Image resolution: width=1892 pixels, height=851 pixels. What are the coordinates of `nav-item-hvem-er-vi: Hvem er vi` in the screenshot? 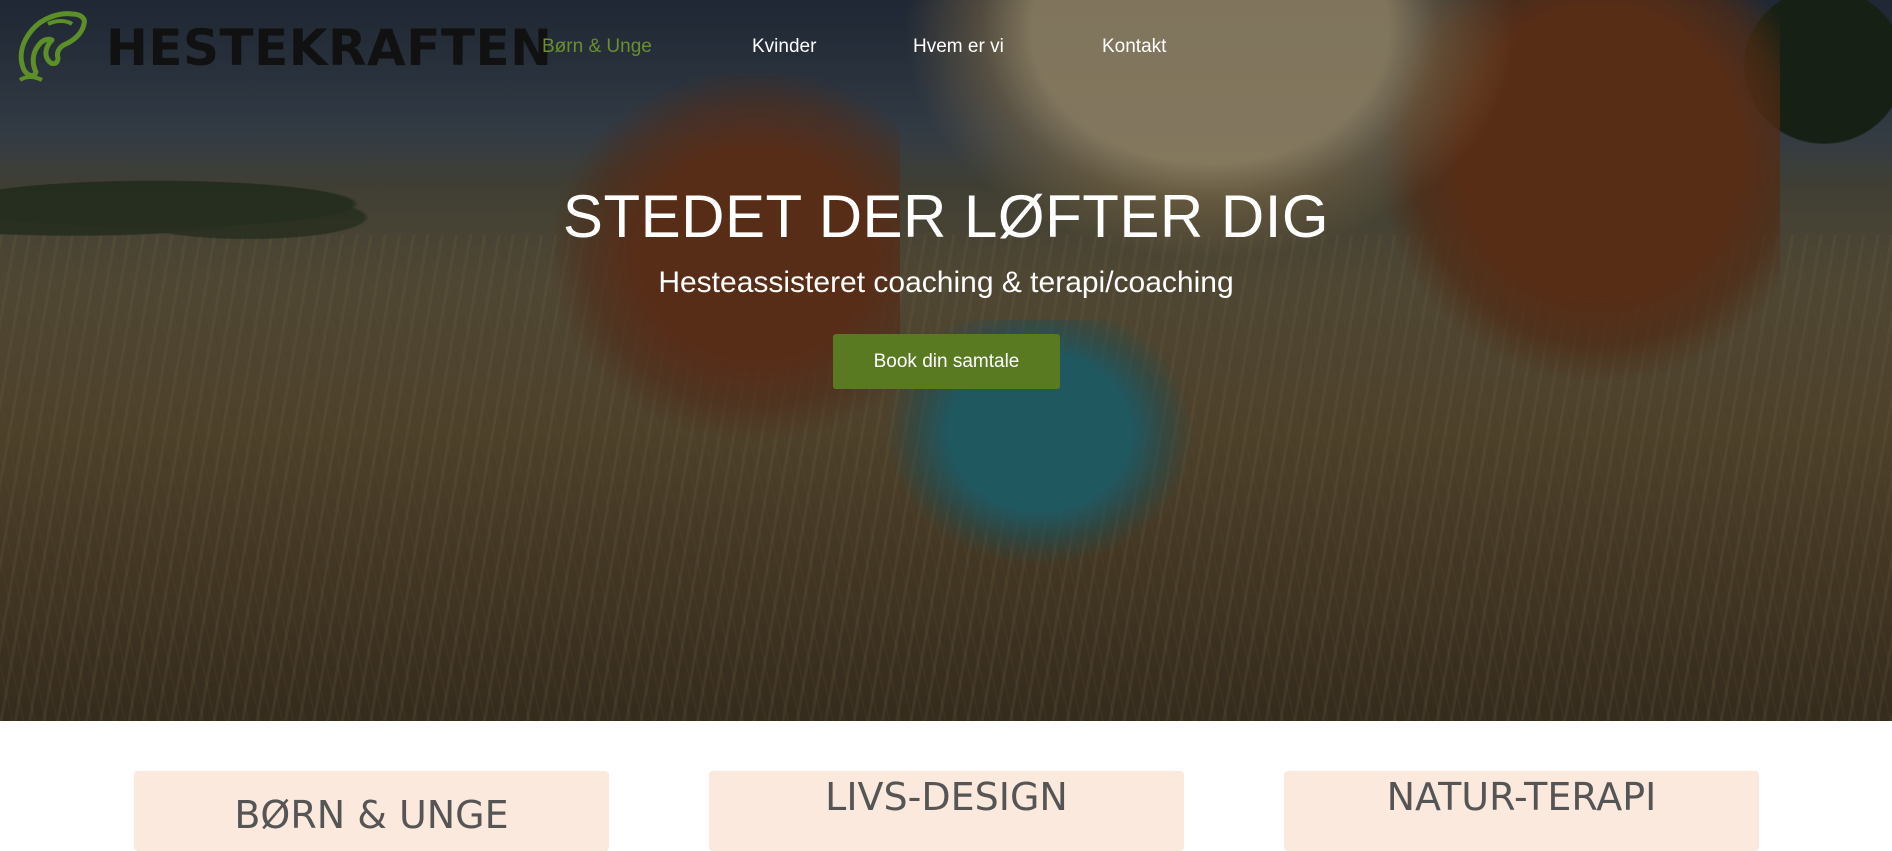 It's located at (958, 47).